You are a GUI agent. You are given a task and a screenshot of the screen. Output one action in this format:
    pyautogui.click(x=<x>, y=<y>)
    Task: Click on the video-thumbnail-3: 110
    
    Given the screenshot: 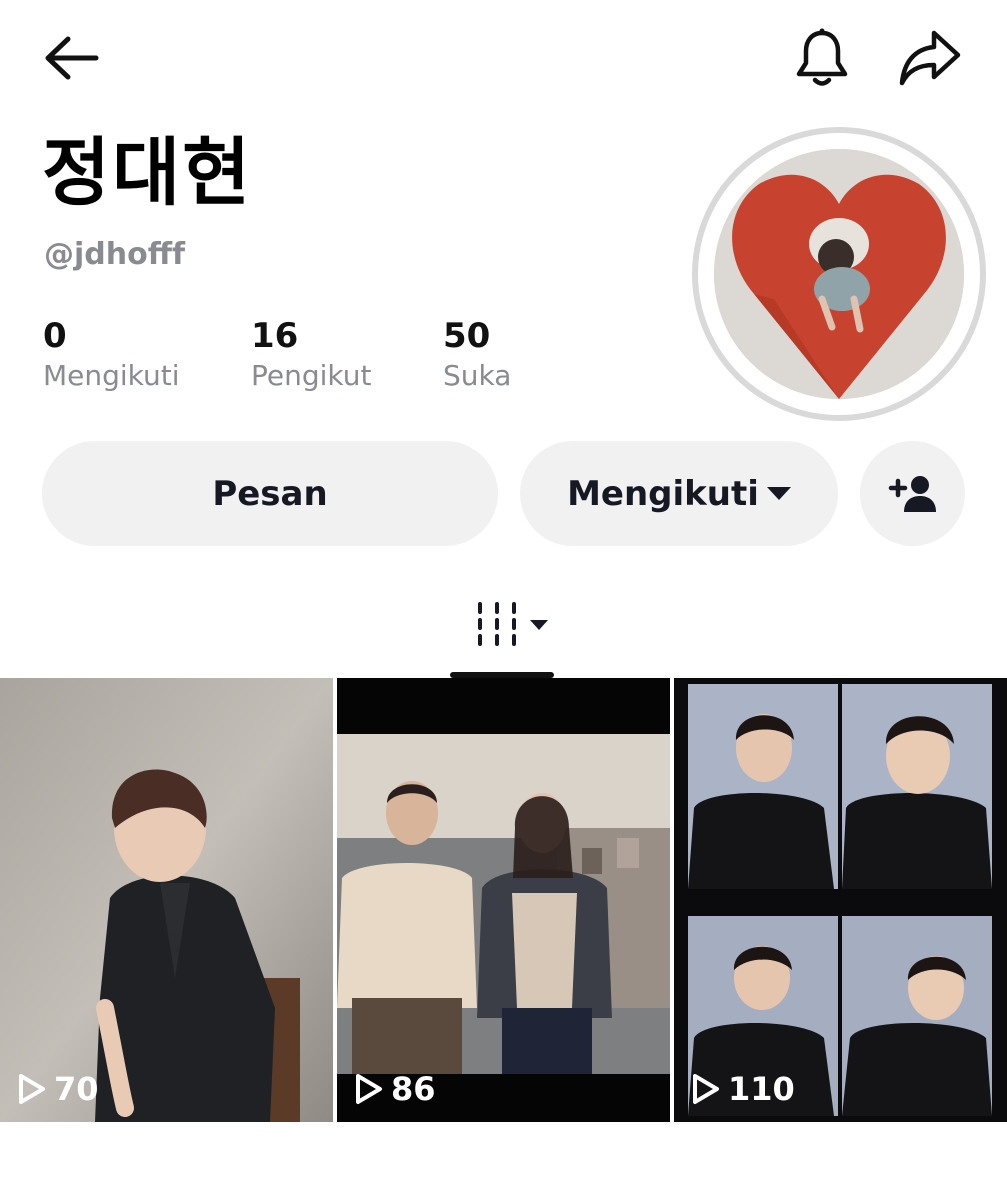 What is the action you would take?
    pyautogui.click(x=840, y=900)
    